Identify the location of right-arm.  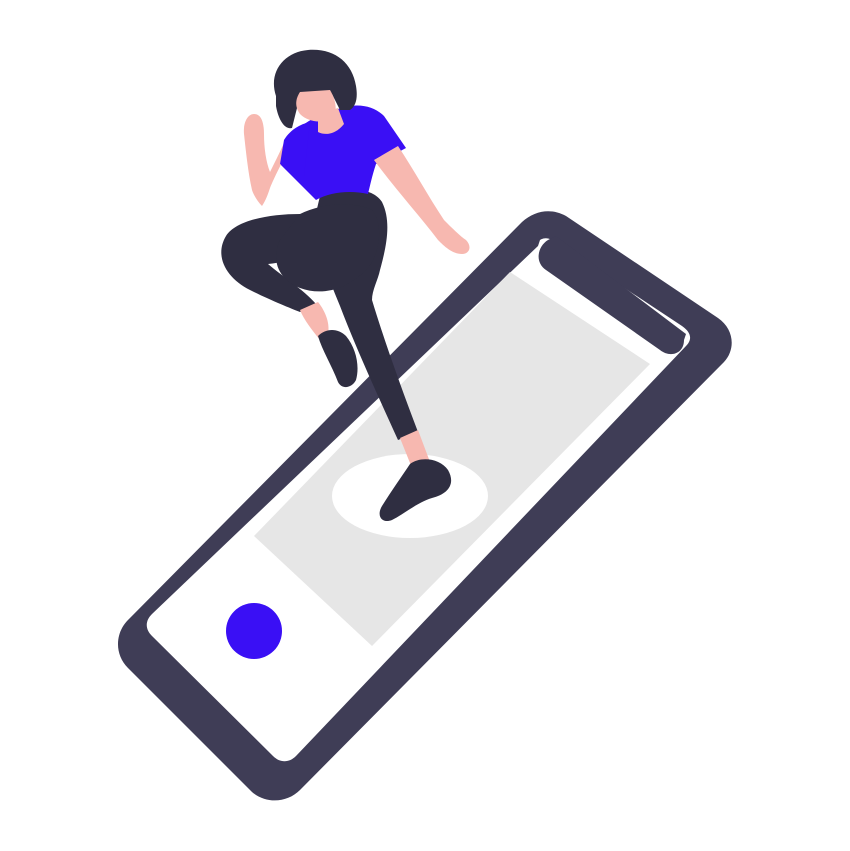
(422, 200).